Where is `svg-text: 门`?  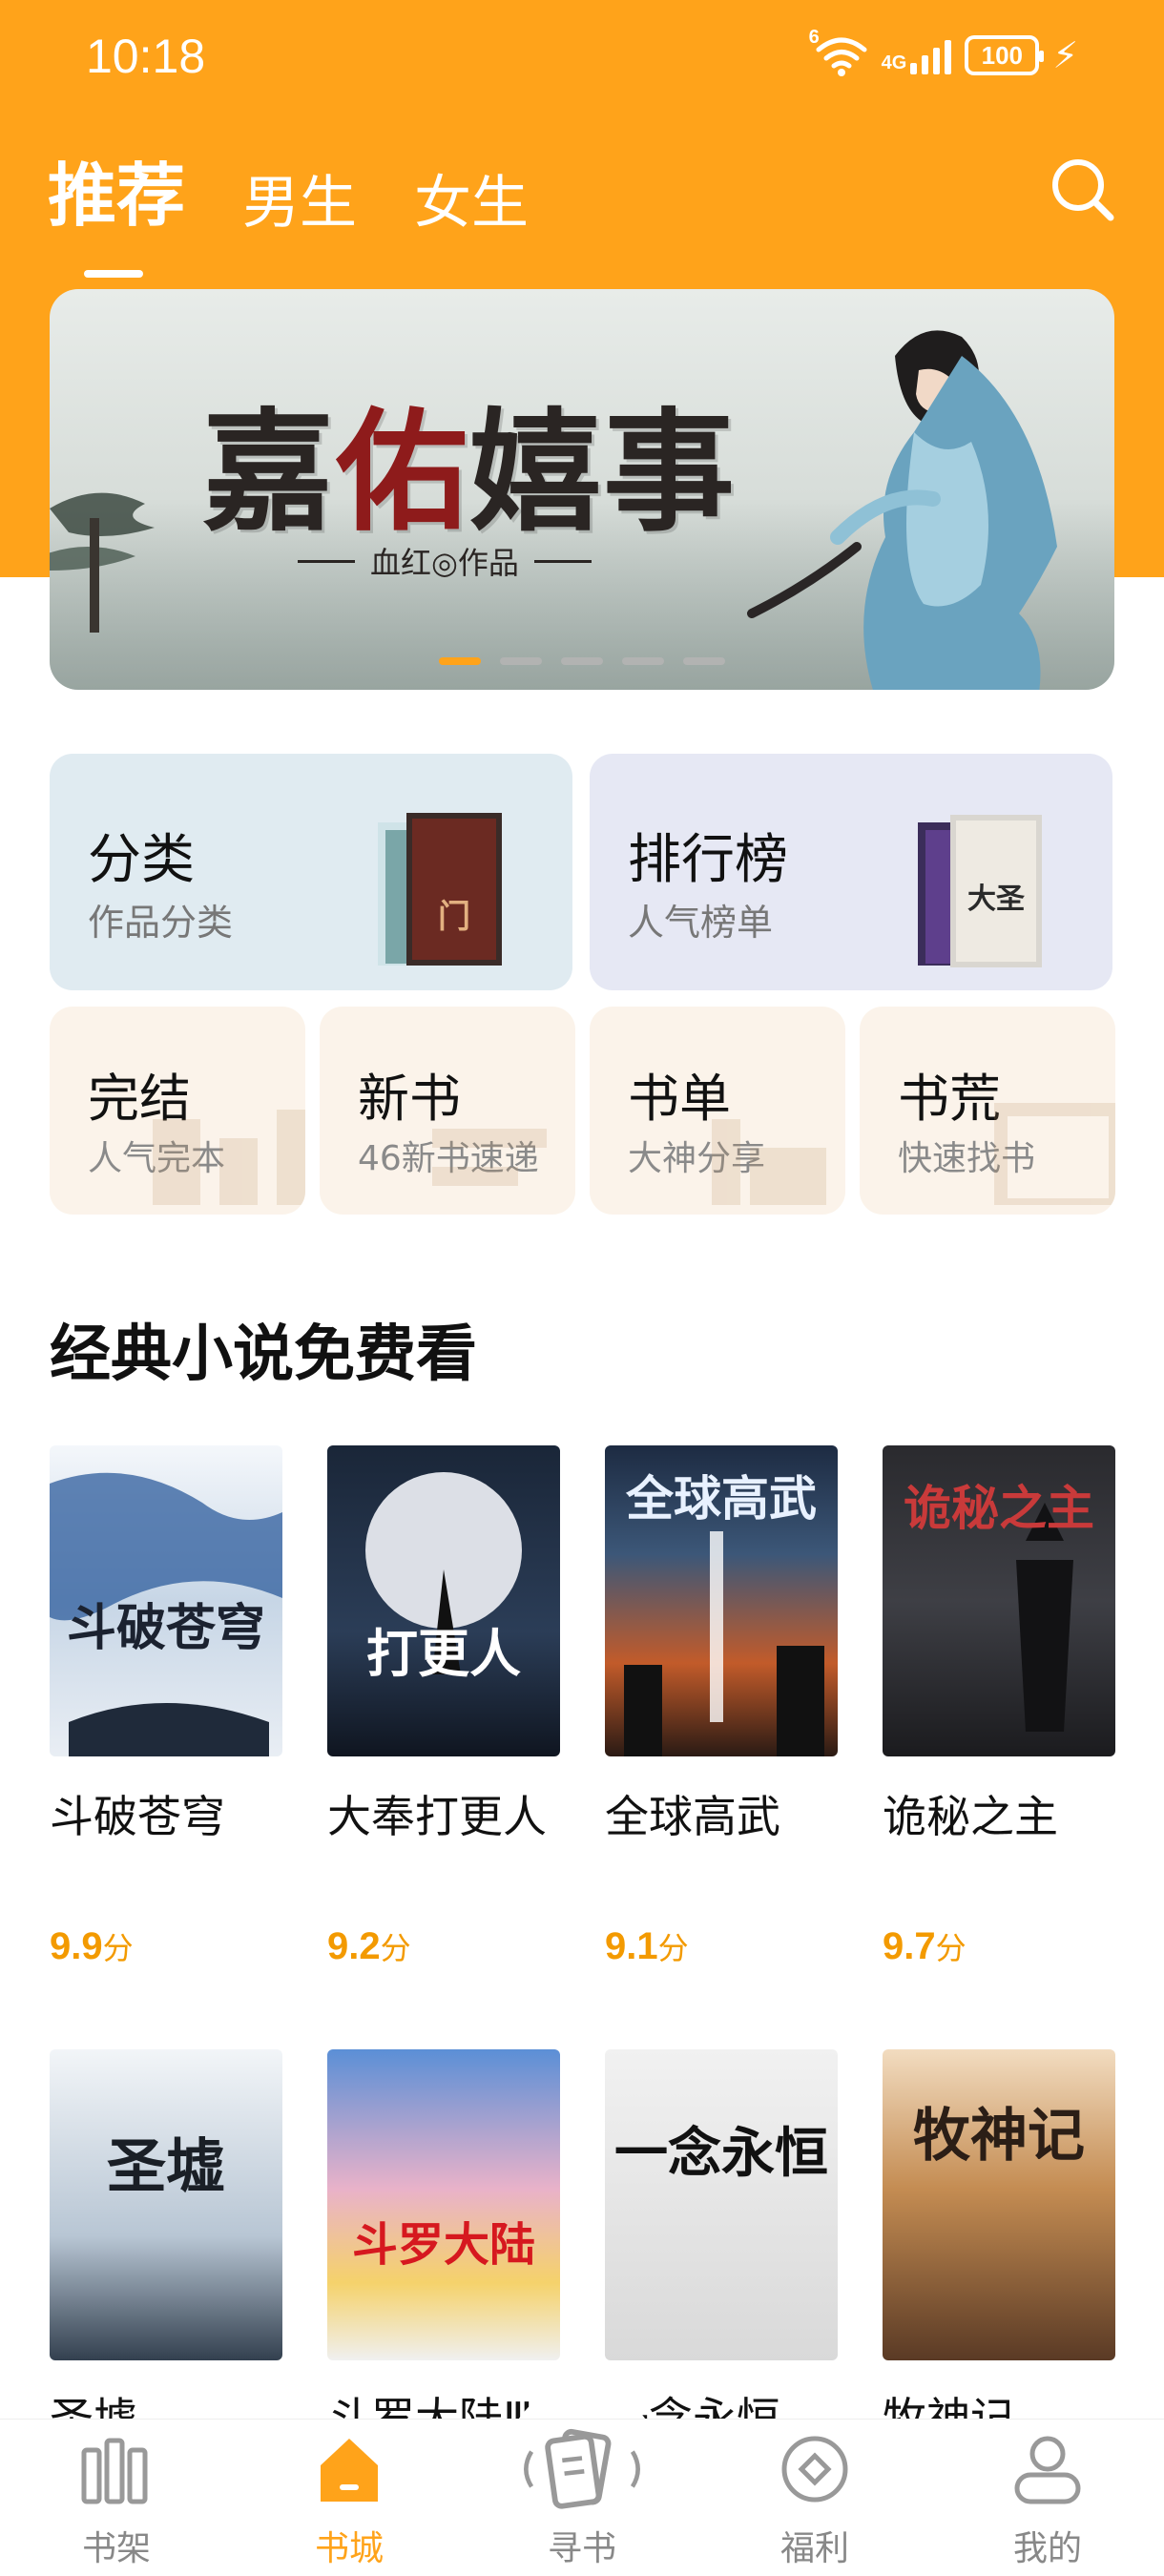
svg-text: 门 is located at coordinates (454, 917).